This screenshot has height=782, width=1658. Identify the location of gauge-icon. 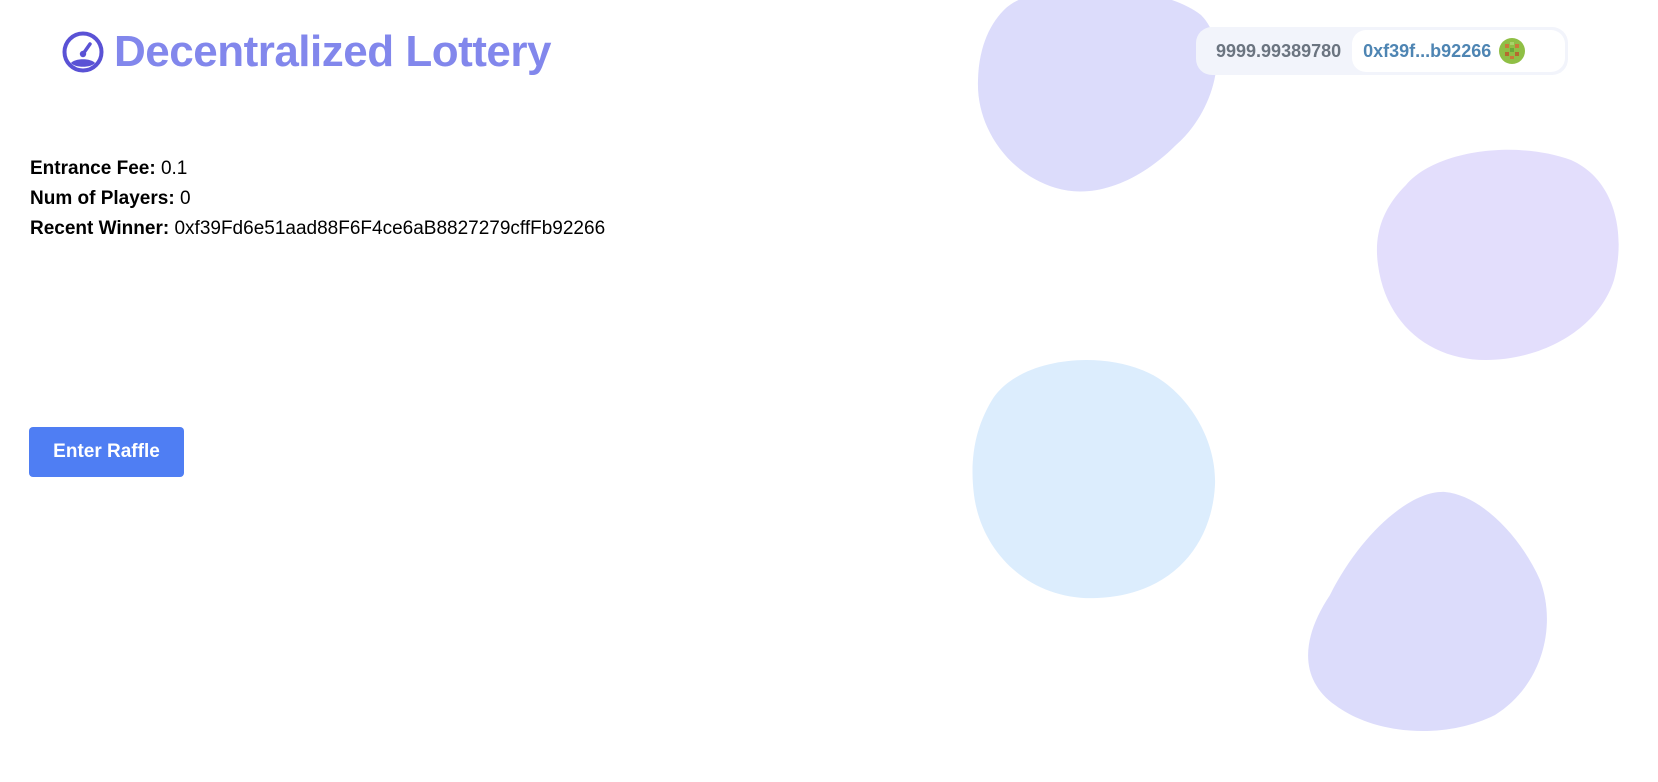
(83, 52).